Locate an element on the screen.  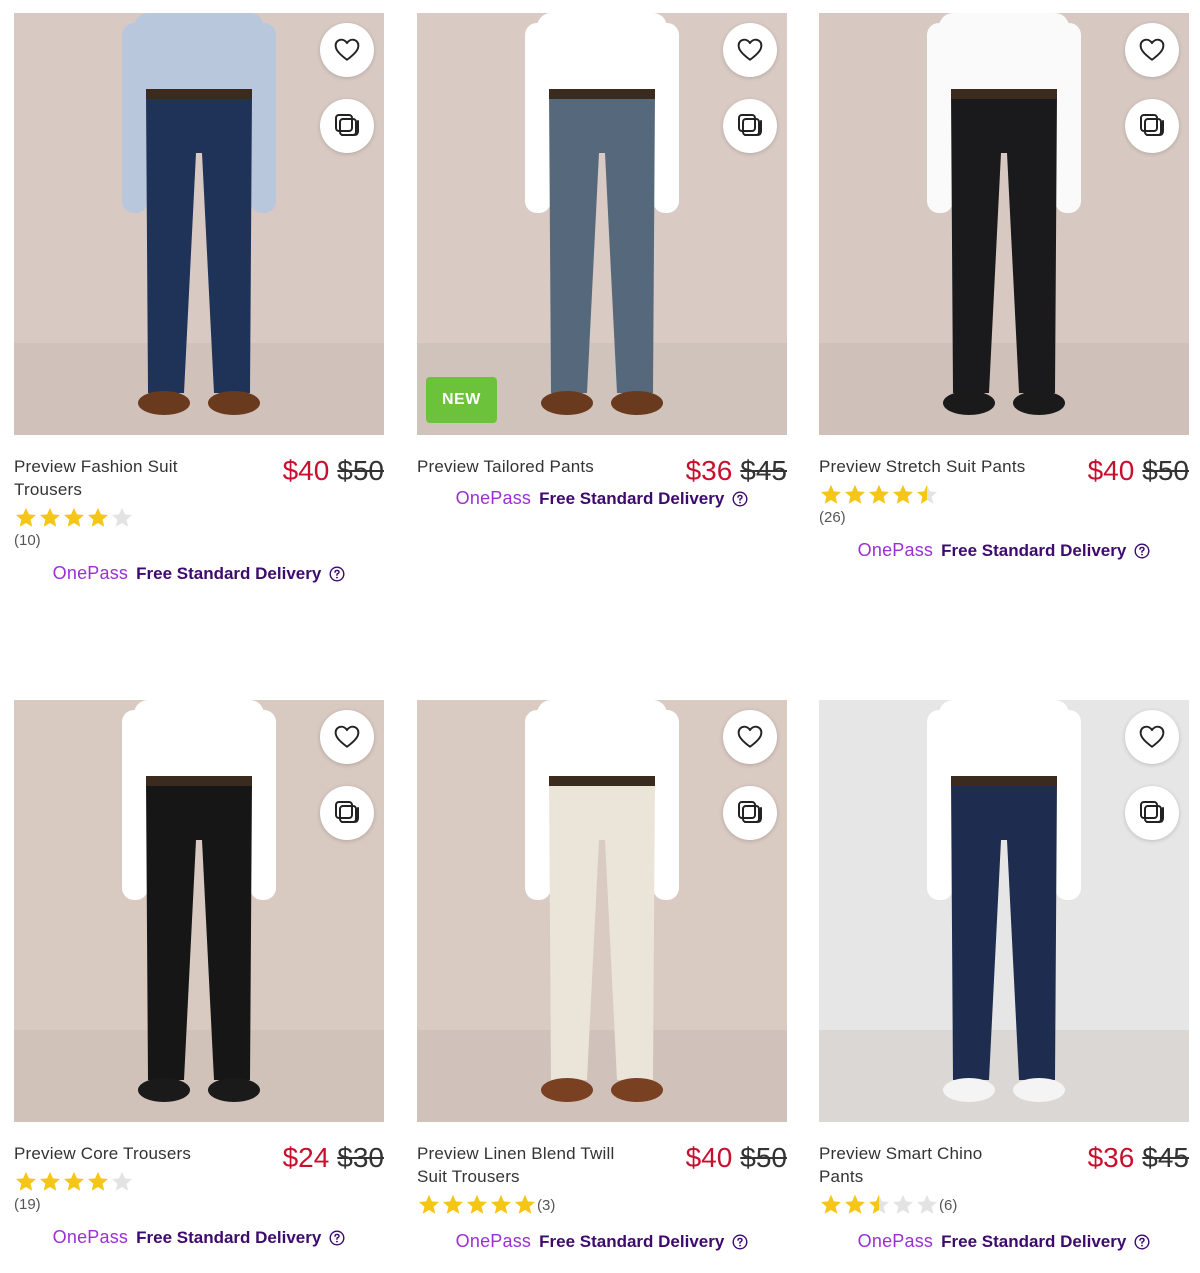
product-name: Preview Smart Chino Pants is located at coordinates (924, 1165).